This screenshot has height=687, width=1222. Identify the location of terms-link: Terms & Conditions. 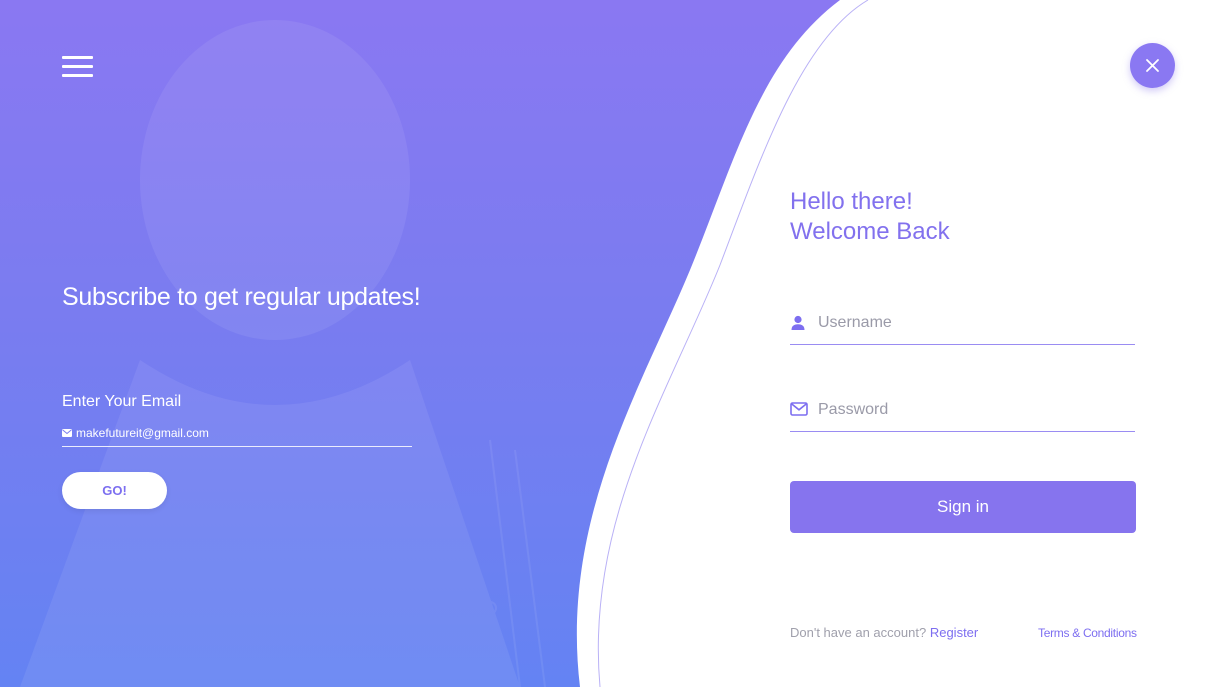
(1087, 633).